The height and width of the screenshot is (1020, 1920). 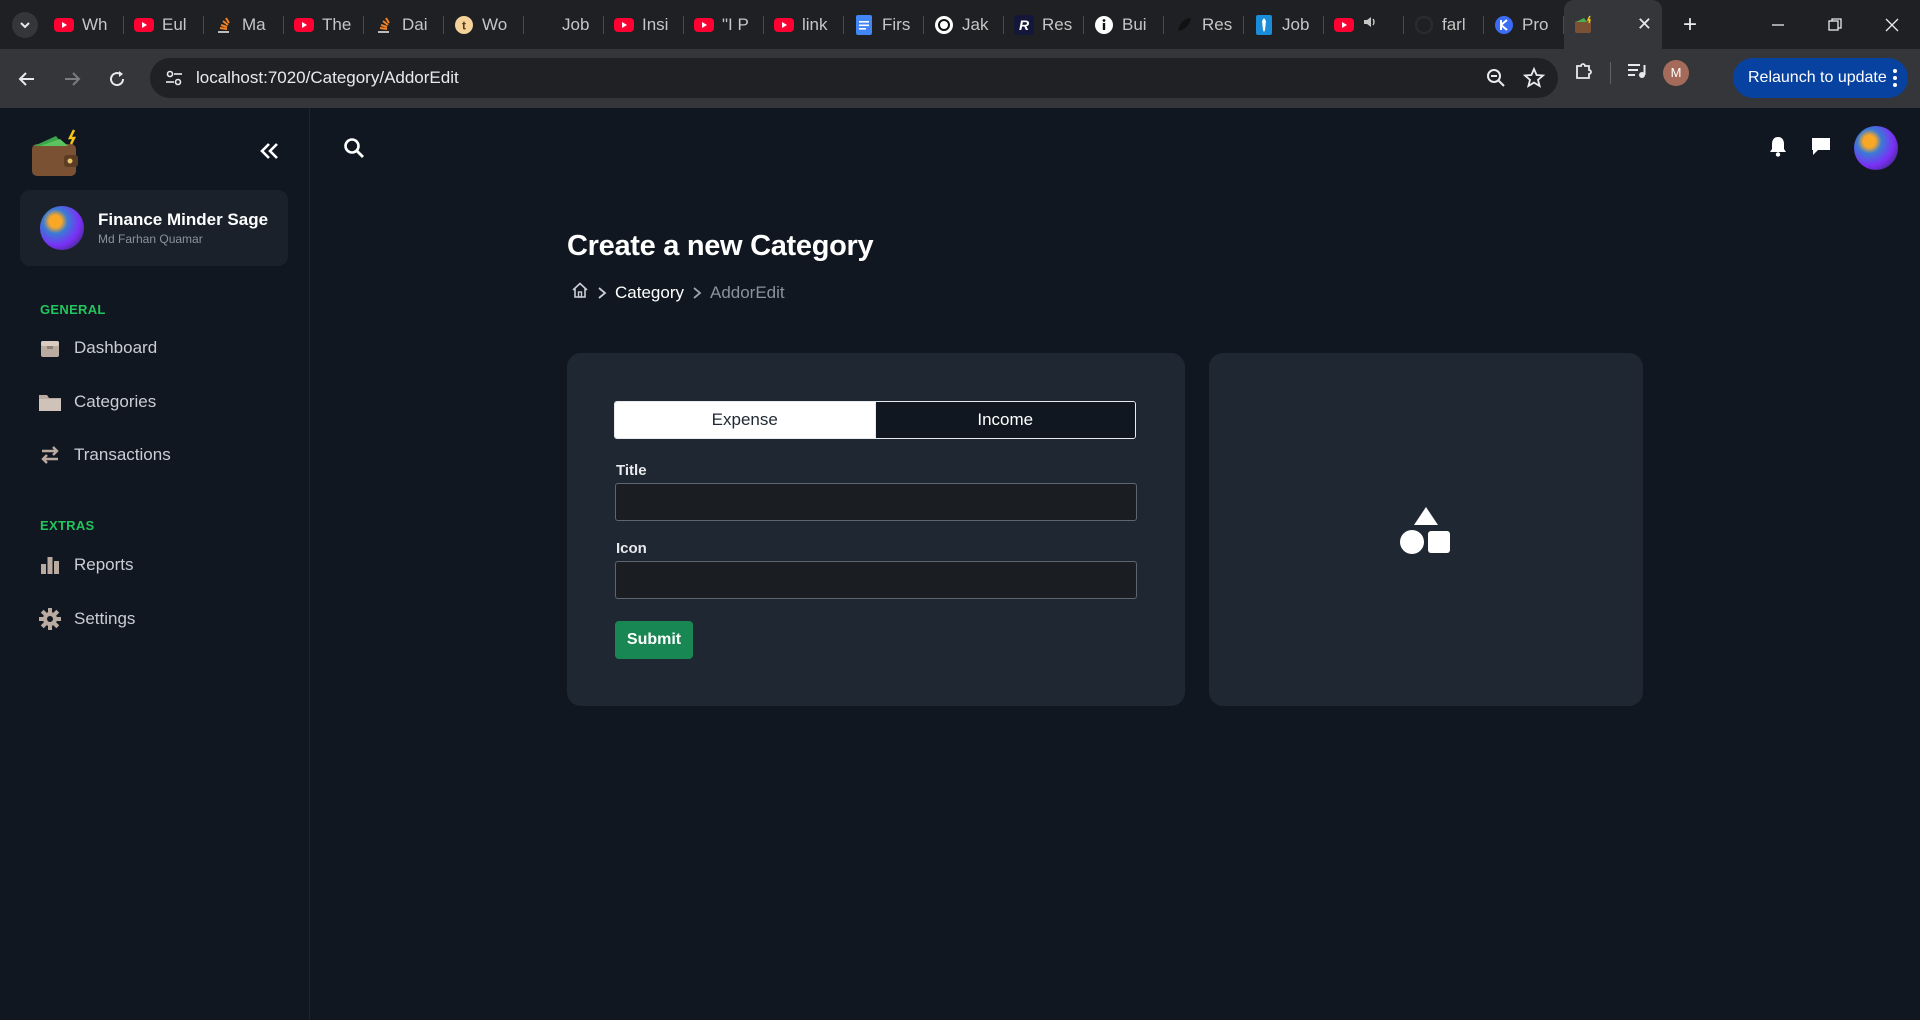 I want to click on bitcoin-icon: t, so click(x=464, y=25).